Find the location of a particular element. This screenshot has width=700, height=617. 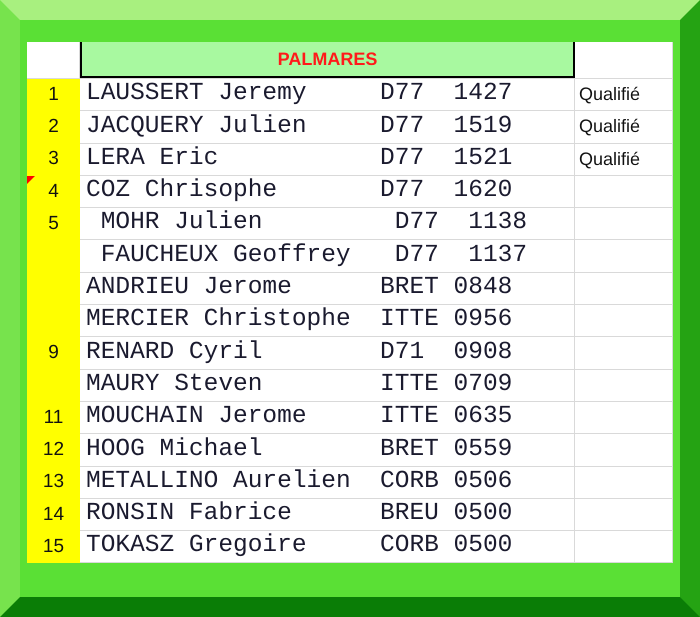

points: 1521 is located at coordinates (483, 159).